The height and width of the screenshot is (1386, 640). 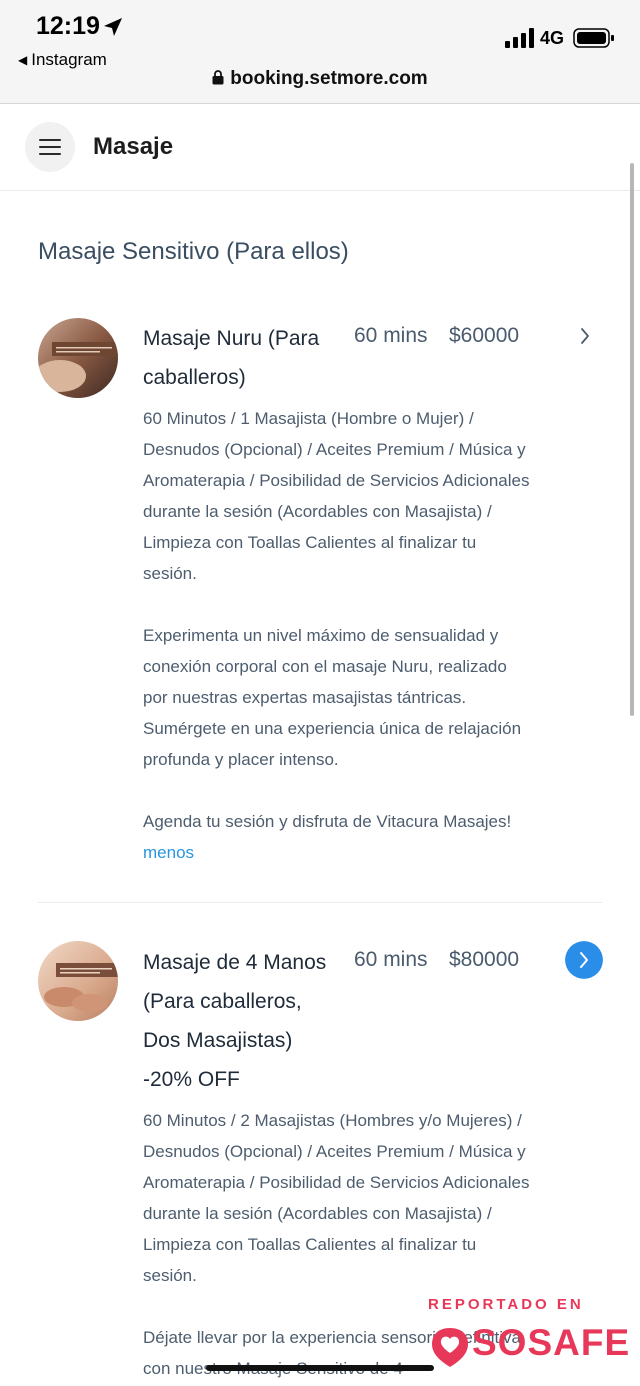 What do you see at coordinates (168, 852) in the screenshot?
I see `show-less-link: menos` at bounding box center [168, 852].